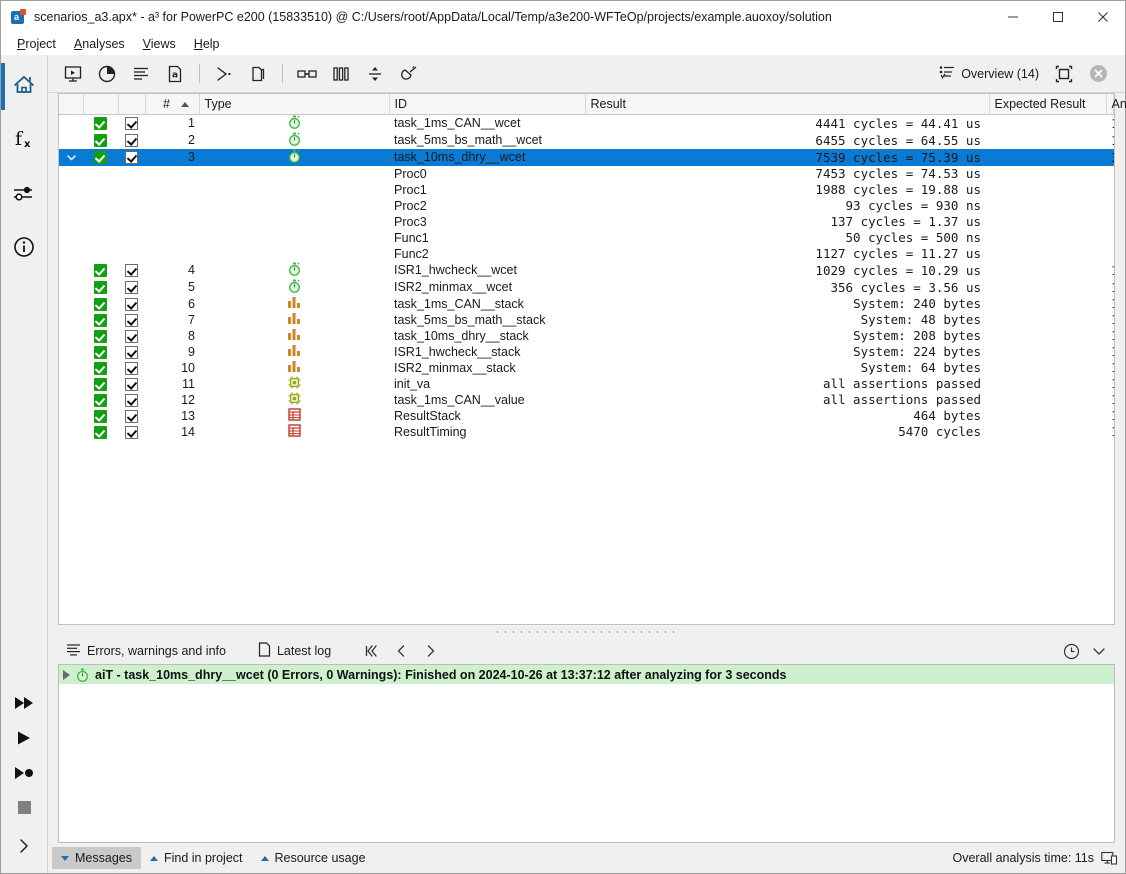 This screenshot has width=1126, height=874. Describe the element at coordinates (586, 631) in the screenshot. I see `panel-splitter` at that location.